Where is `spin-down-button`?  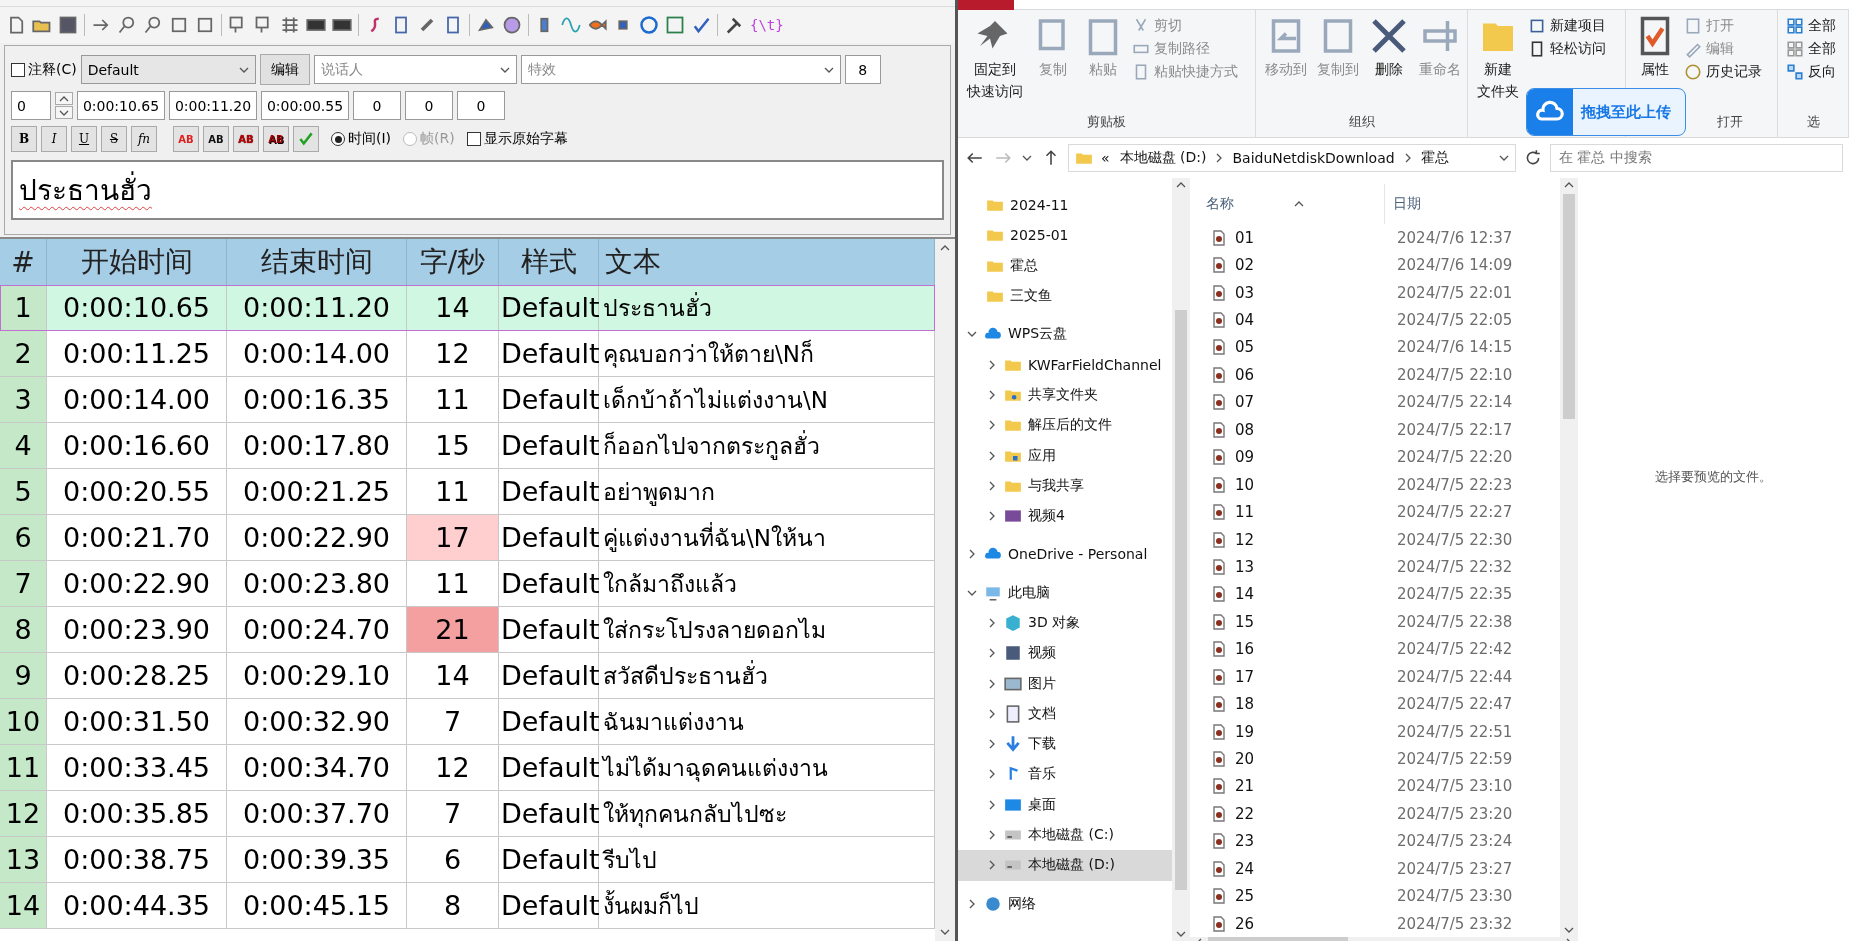 spin-down-button is located at coordinates (64, 112).